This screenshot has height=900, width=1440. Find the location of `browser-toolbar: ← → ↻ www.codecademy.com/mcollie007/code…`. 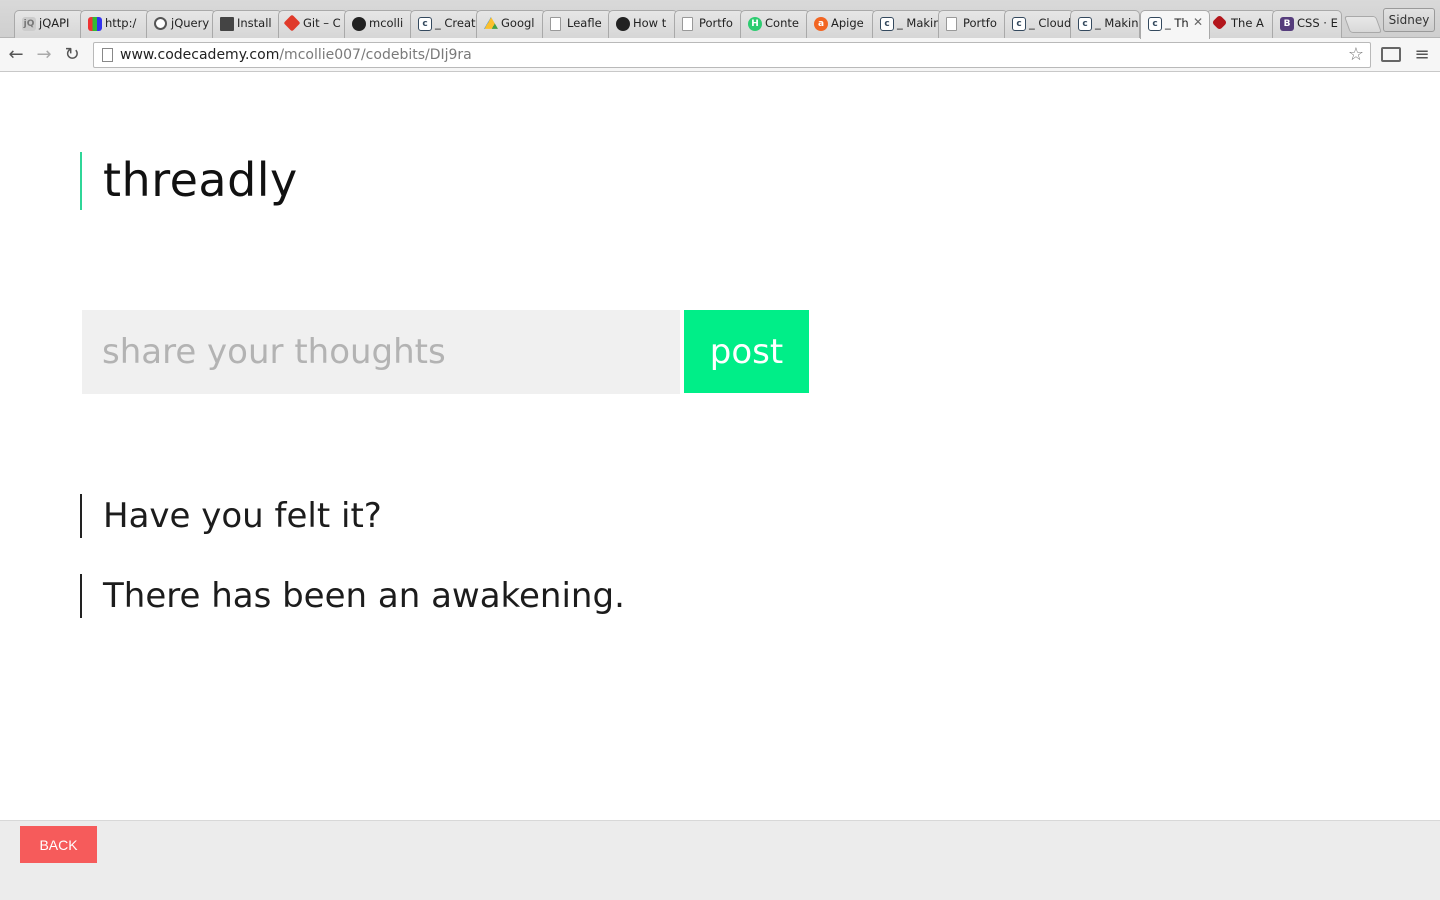

browser-toolbar: ← → ↻ www.codecademy.com/mcollie007/code… is located at coordinates (720, 55).